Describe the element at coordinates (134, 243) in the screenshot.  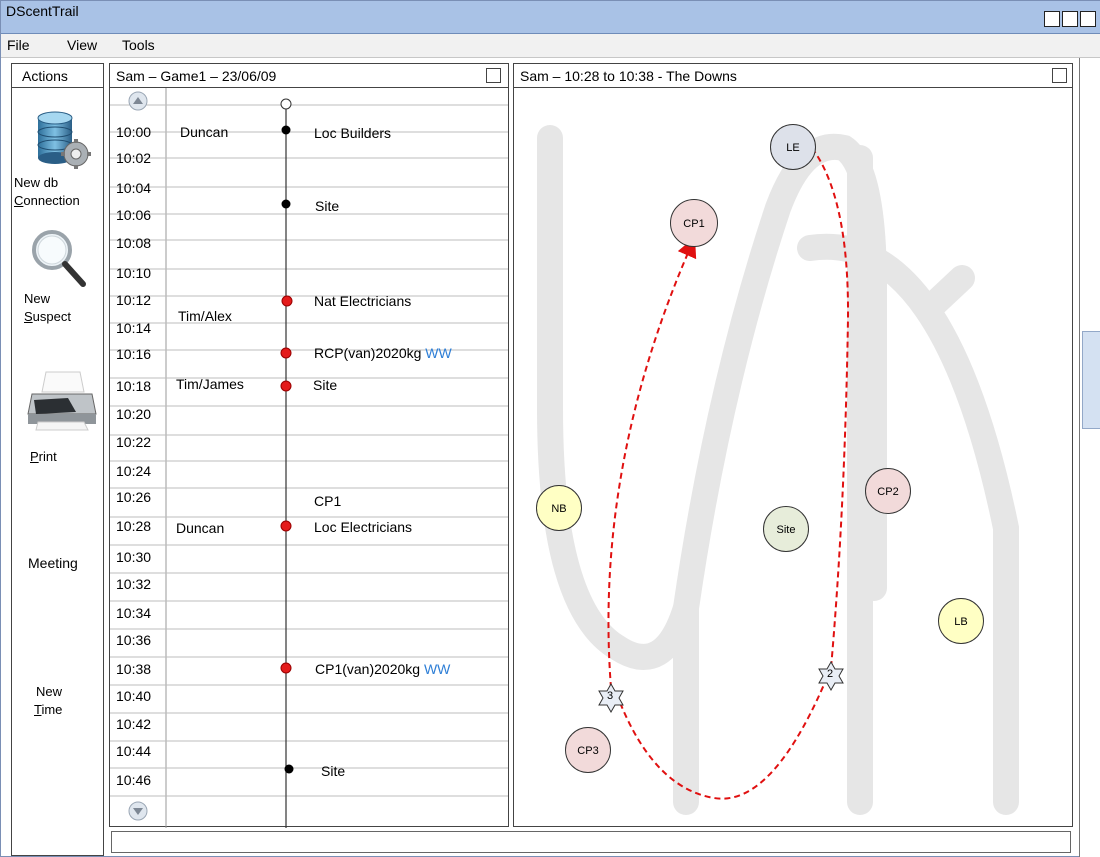
I see `time-label: 10:08` at that location.